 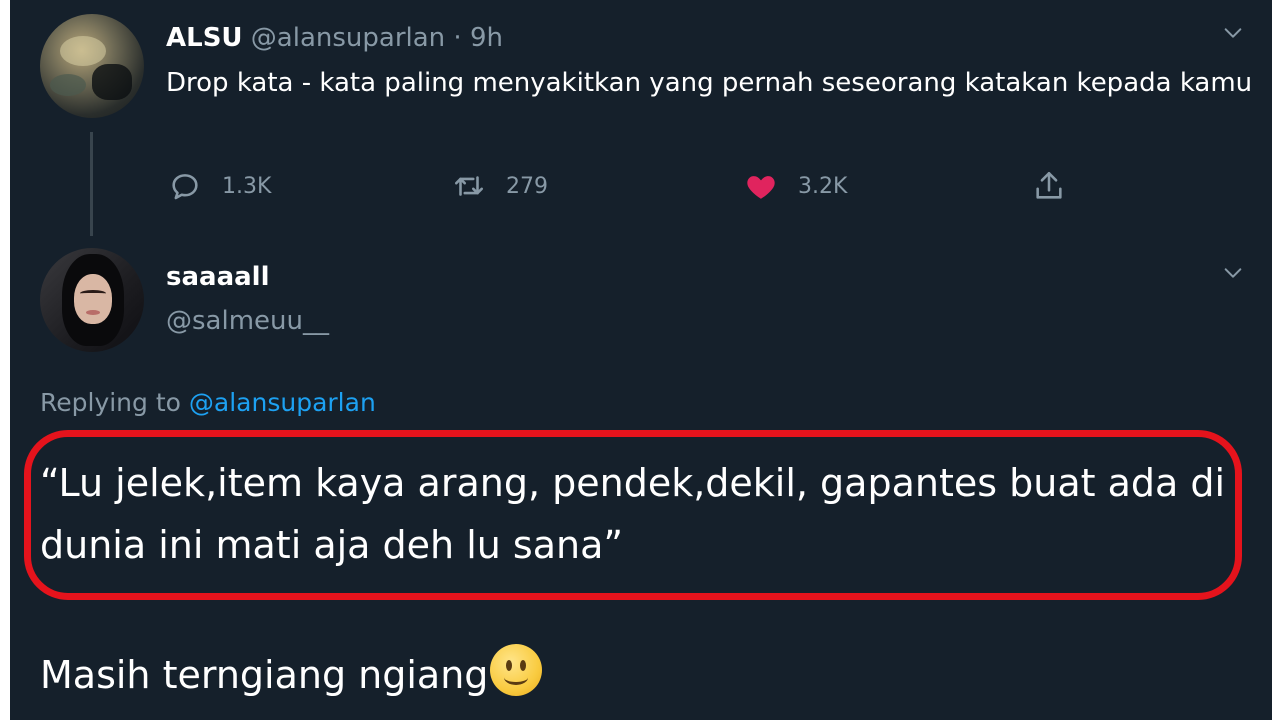 I want to click on share-button, so click(x=1049, y=186).